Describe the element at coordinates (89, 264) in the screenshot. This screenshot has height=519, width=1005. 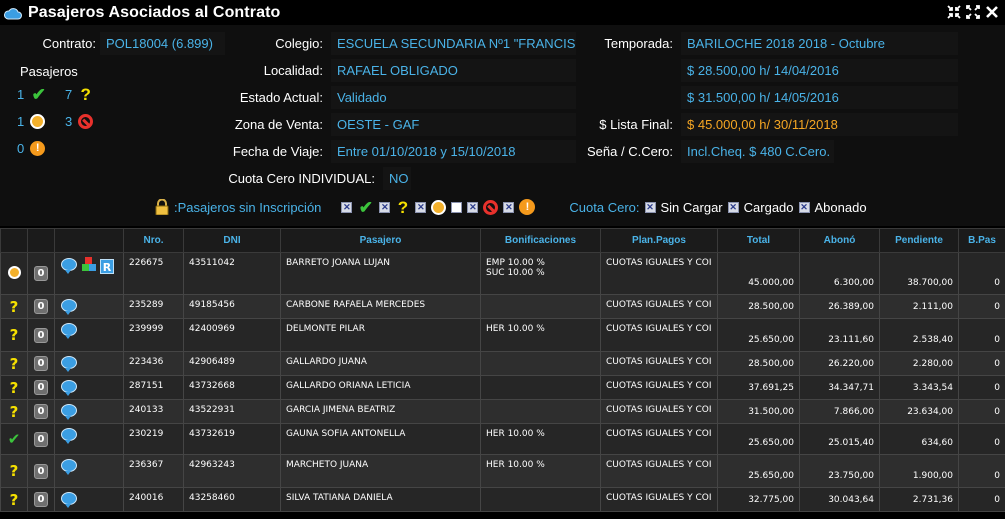
I see `blocks-icon` at that location.